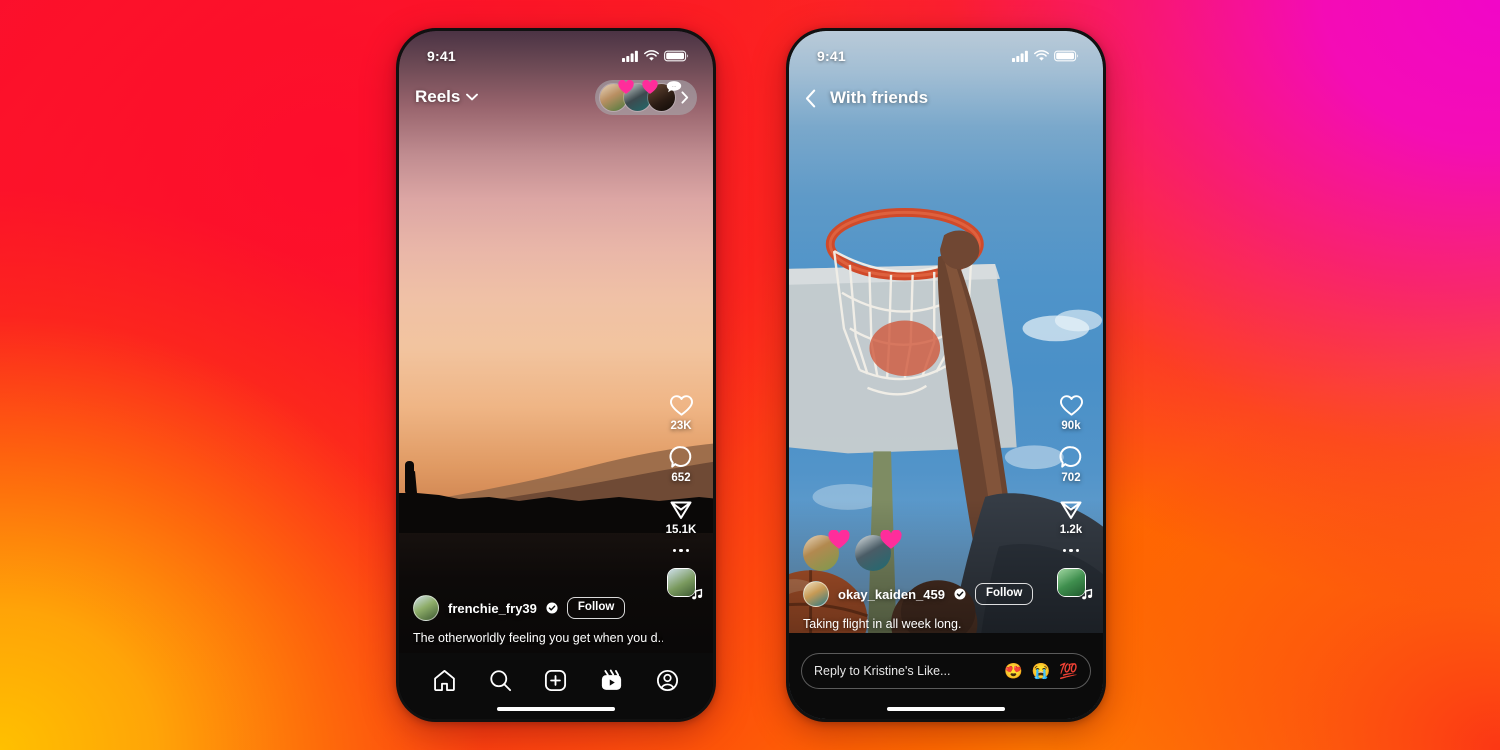 This screenshot has height=750, width=1500. What do you see at coordinates (472, 97) in the screenshot?
I see `chevron-down-icon` at bounding box center [472, 97].